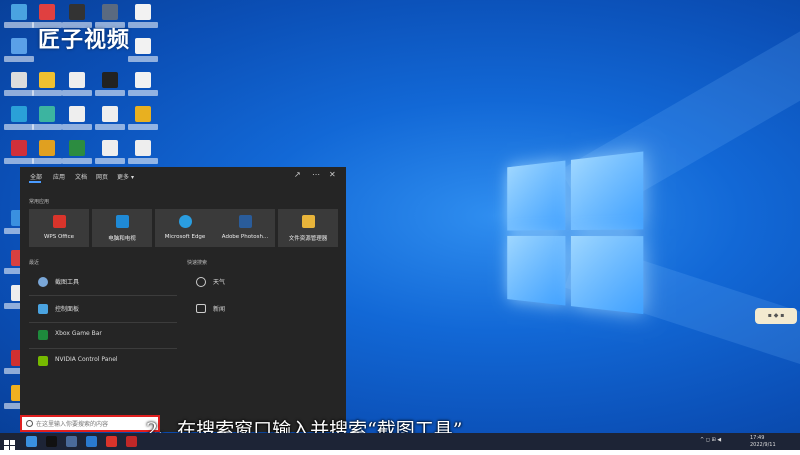 The image size is (800, 455). Describe the element at coordinates (108, 335) in the screenshot. I see `recent-item-xbox-game-bar: Xbox Game Bar` at that location.